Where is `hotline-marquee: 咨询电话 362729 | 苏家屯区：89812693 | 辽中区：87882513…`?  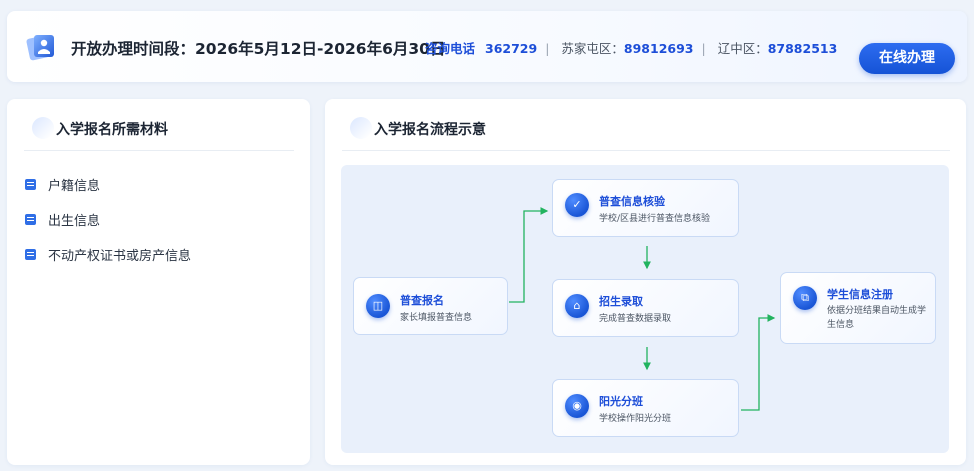
hotline-marquee: 咨询电话 362729 | 苏家屯区：89812693 | 辽中区：87882513… is located at coordinates (631, 48).